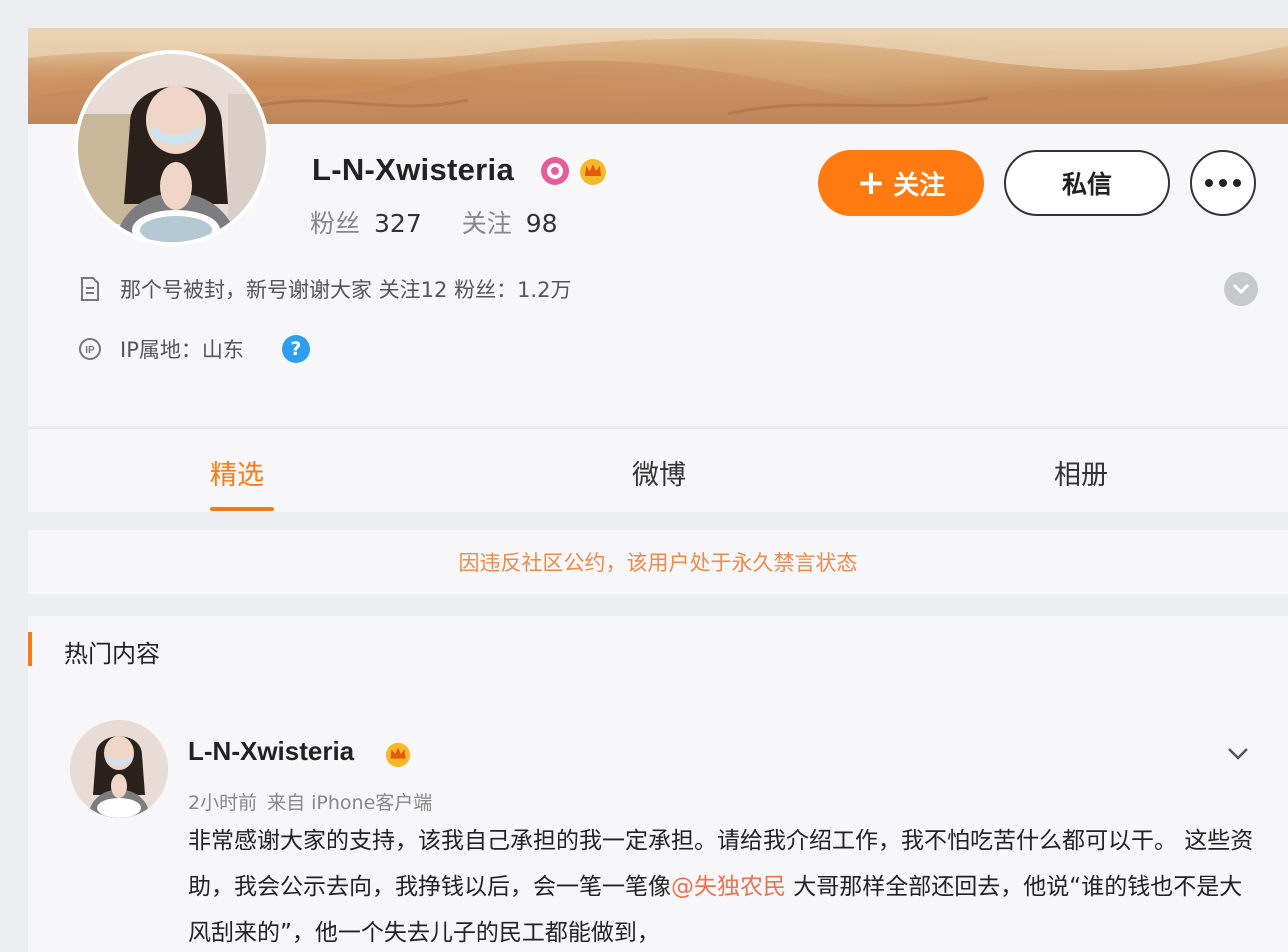 The height and width of the screenshot is (952, 1288). What do you see at coordinates (434, 222) in the screenshot?
I see `profile-stats: 粉丝 327 关注 98` at bounding box center [434, 222].